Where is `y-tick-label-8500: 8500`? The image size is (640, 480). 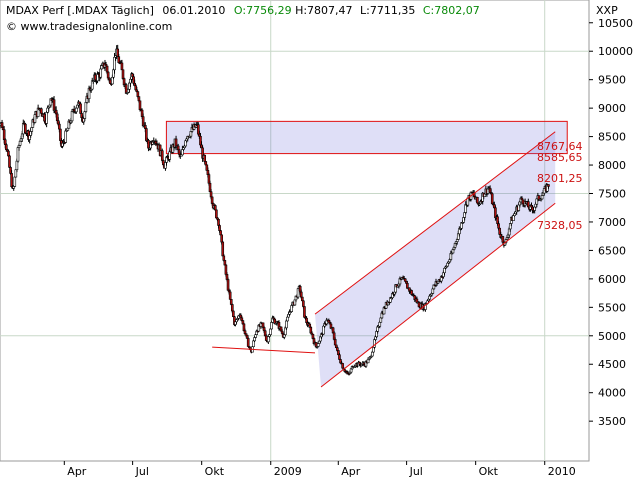 y-tick-label-8500: 8500 is located at coordinates (612, 137).